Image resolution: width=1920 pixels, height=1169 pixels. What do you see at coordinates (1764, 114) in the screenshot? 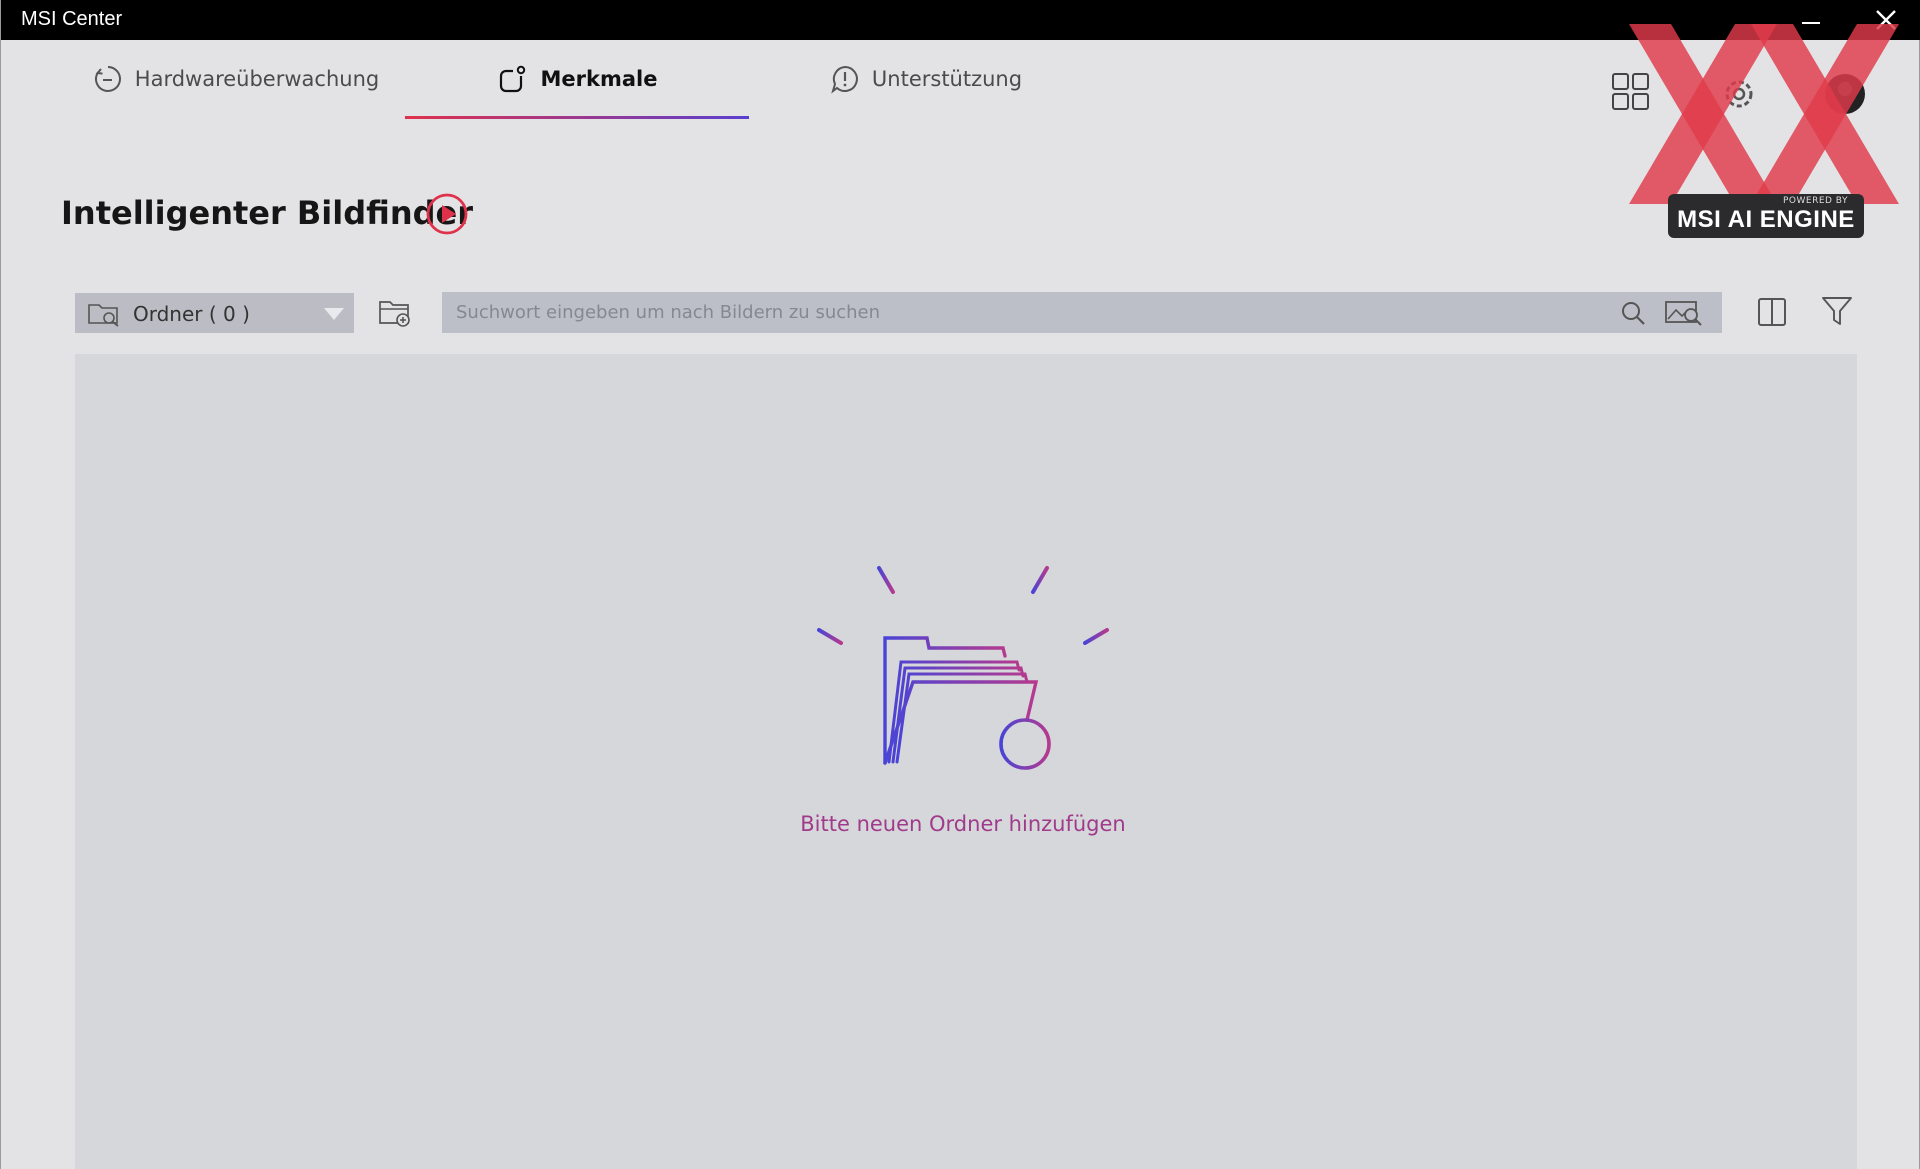
I see `watermark-logo` at bounding box center [1764, 114].